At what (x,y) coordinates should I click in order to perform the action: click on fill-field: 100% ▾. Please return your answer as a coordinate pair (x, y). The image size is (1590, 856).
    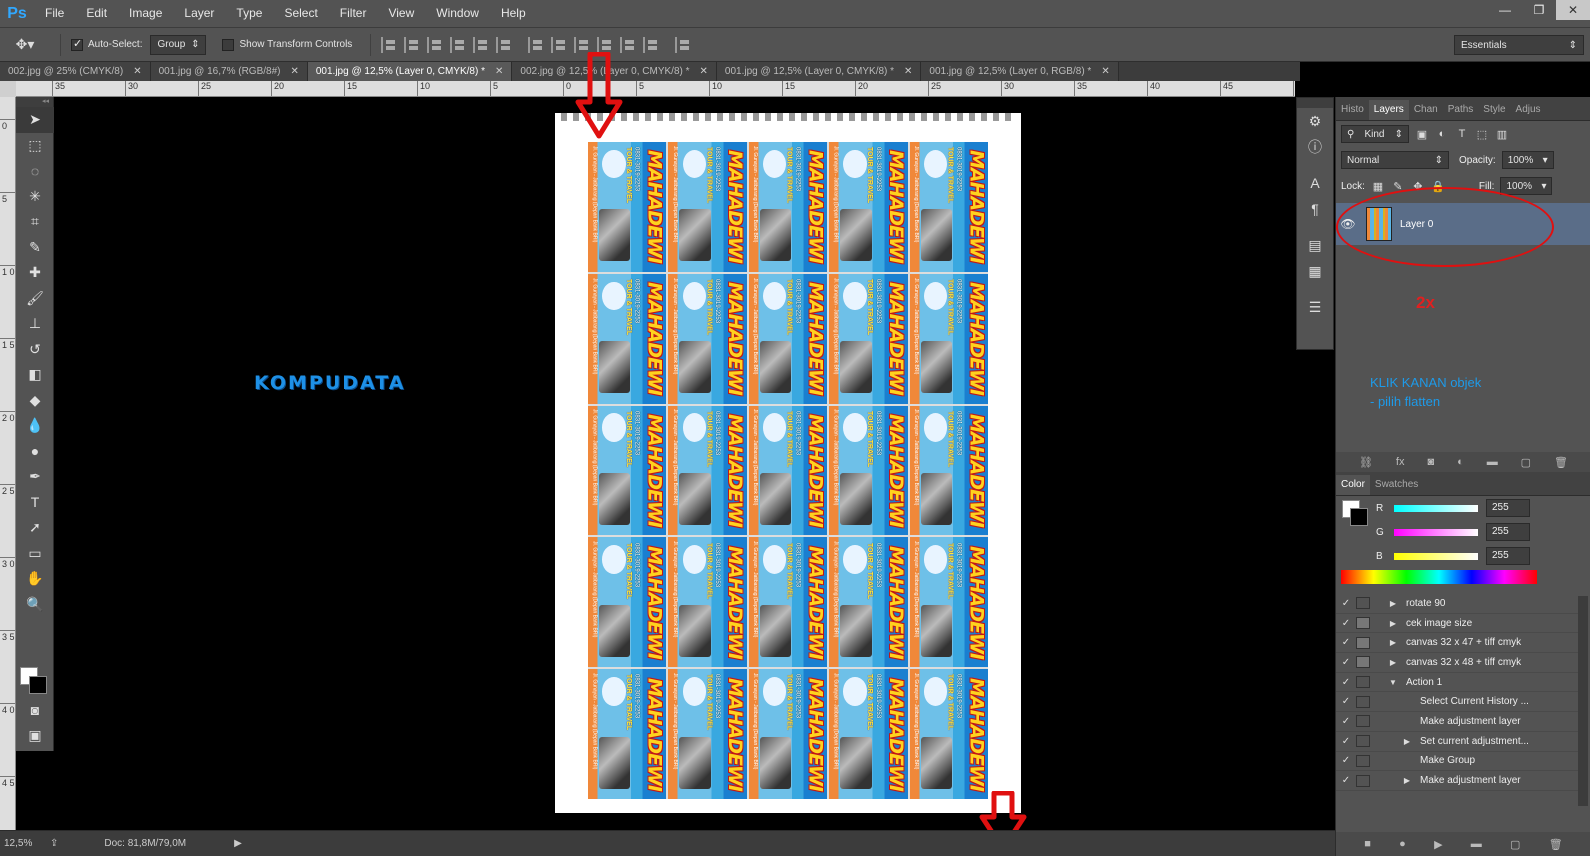
    Looking at the image, I should click on (1526, 186).